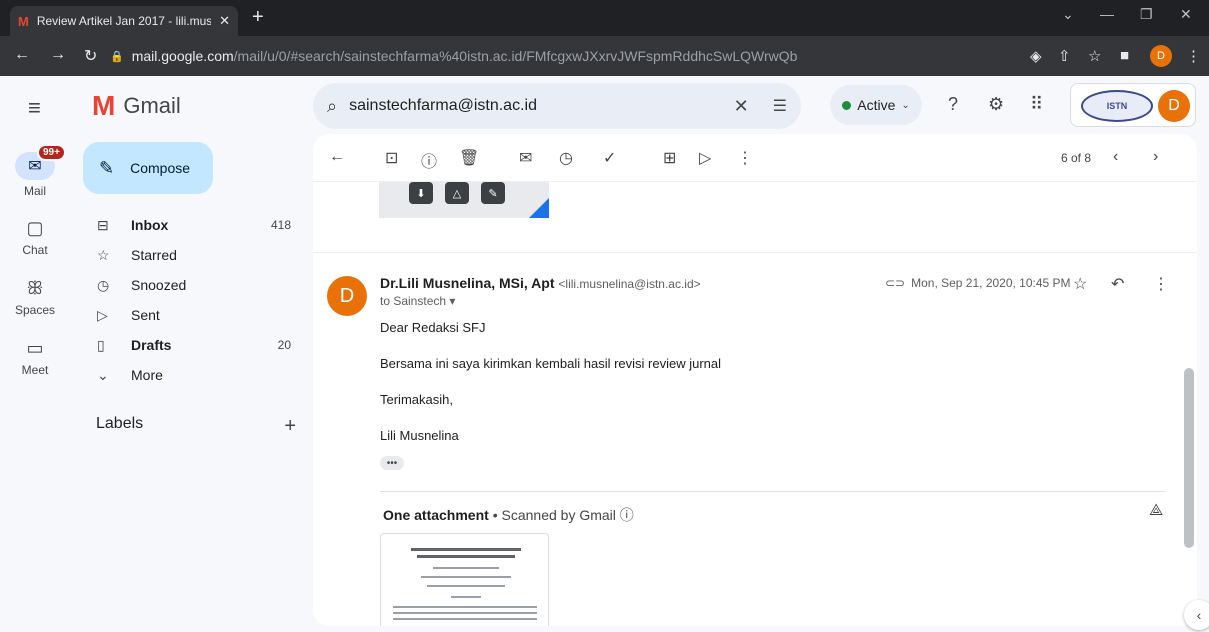 The width and height of the screenshot is (1209, 632). What do you see at coordinates (103, 284) in the screenshot?
I see `clock-icon: ◷` at bounding box center [103, 284].